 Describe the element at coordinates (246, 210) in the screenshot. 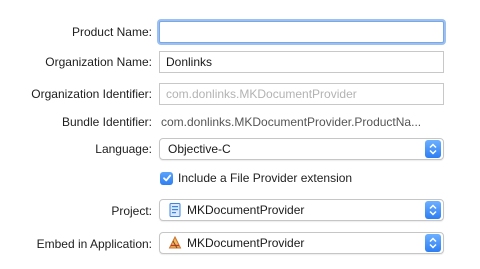

I see `project-selected: MKDocumentProvider` at that location.